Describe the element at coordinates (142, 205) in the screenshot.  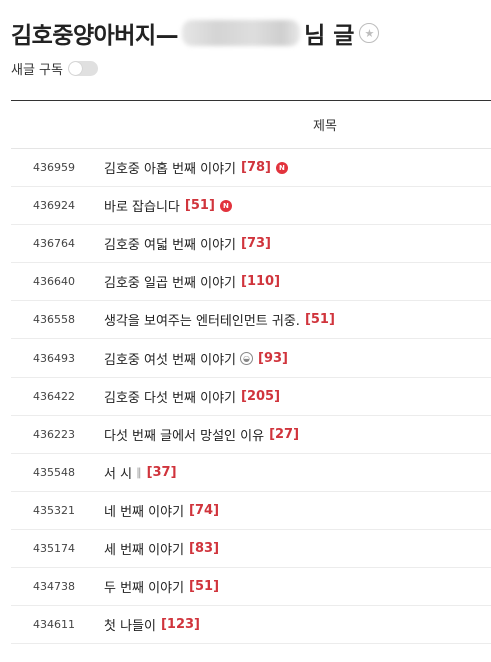
I see `post-title-link: 바로 잡습니다` at that location.